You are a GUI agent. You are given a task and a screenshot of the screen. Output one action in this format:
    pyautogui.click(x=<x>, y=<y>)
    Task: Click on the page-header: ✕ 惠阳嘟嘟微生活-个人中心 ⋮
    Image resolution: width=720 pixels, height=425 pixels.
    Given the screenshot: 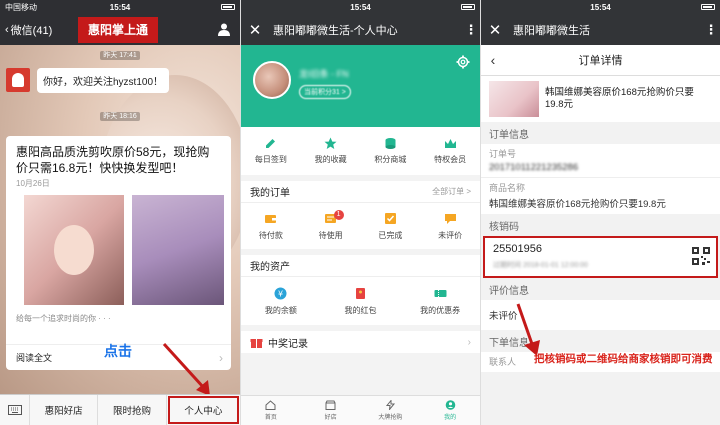 What is the action you would take?
    pyautogui.click(x=360, y=29)
    